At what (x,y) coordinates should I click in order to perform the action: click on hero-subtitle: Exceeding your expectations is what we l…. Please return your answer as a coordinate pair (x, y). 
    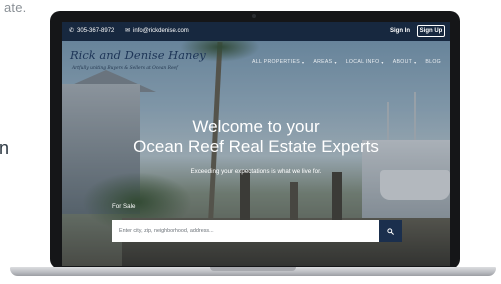
    Looking at the image, I should click on (256, 171).